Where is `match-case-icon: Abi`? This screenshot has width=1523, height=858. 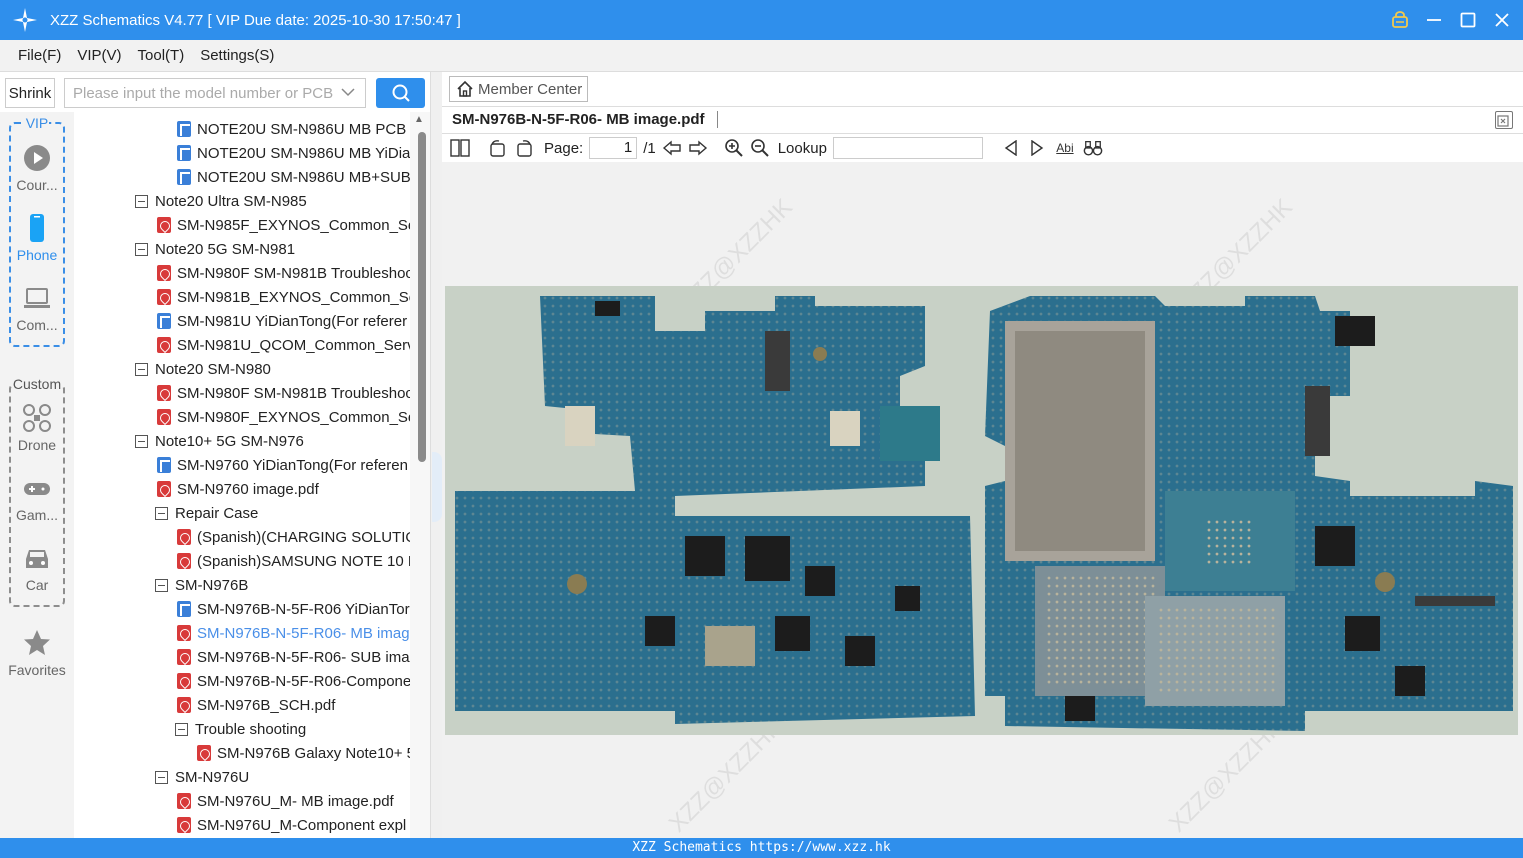
match-case-icon: Abi is located at coordinates (1065, 148).